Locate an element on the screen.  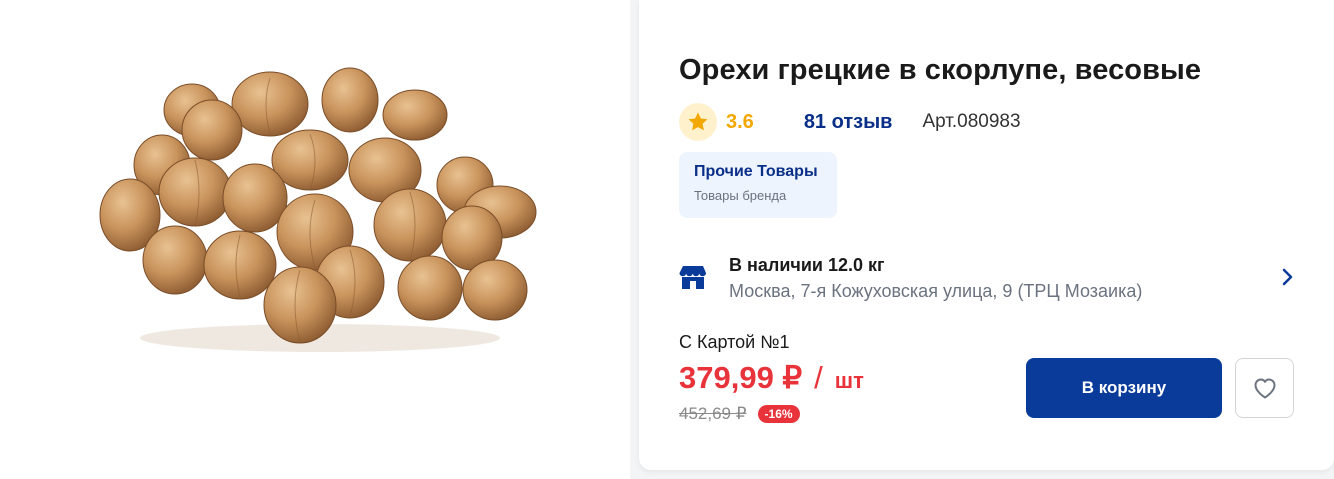
old-price-row: 452,69 ₽ -16% is located at coordinates (739, 414).